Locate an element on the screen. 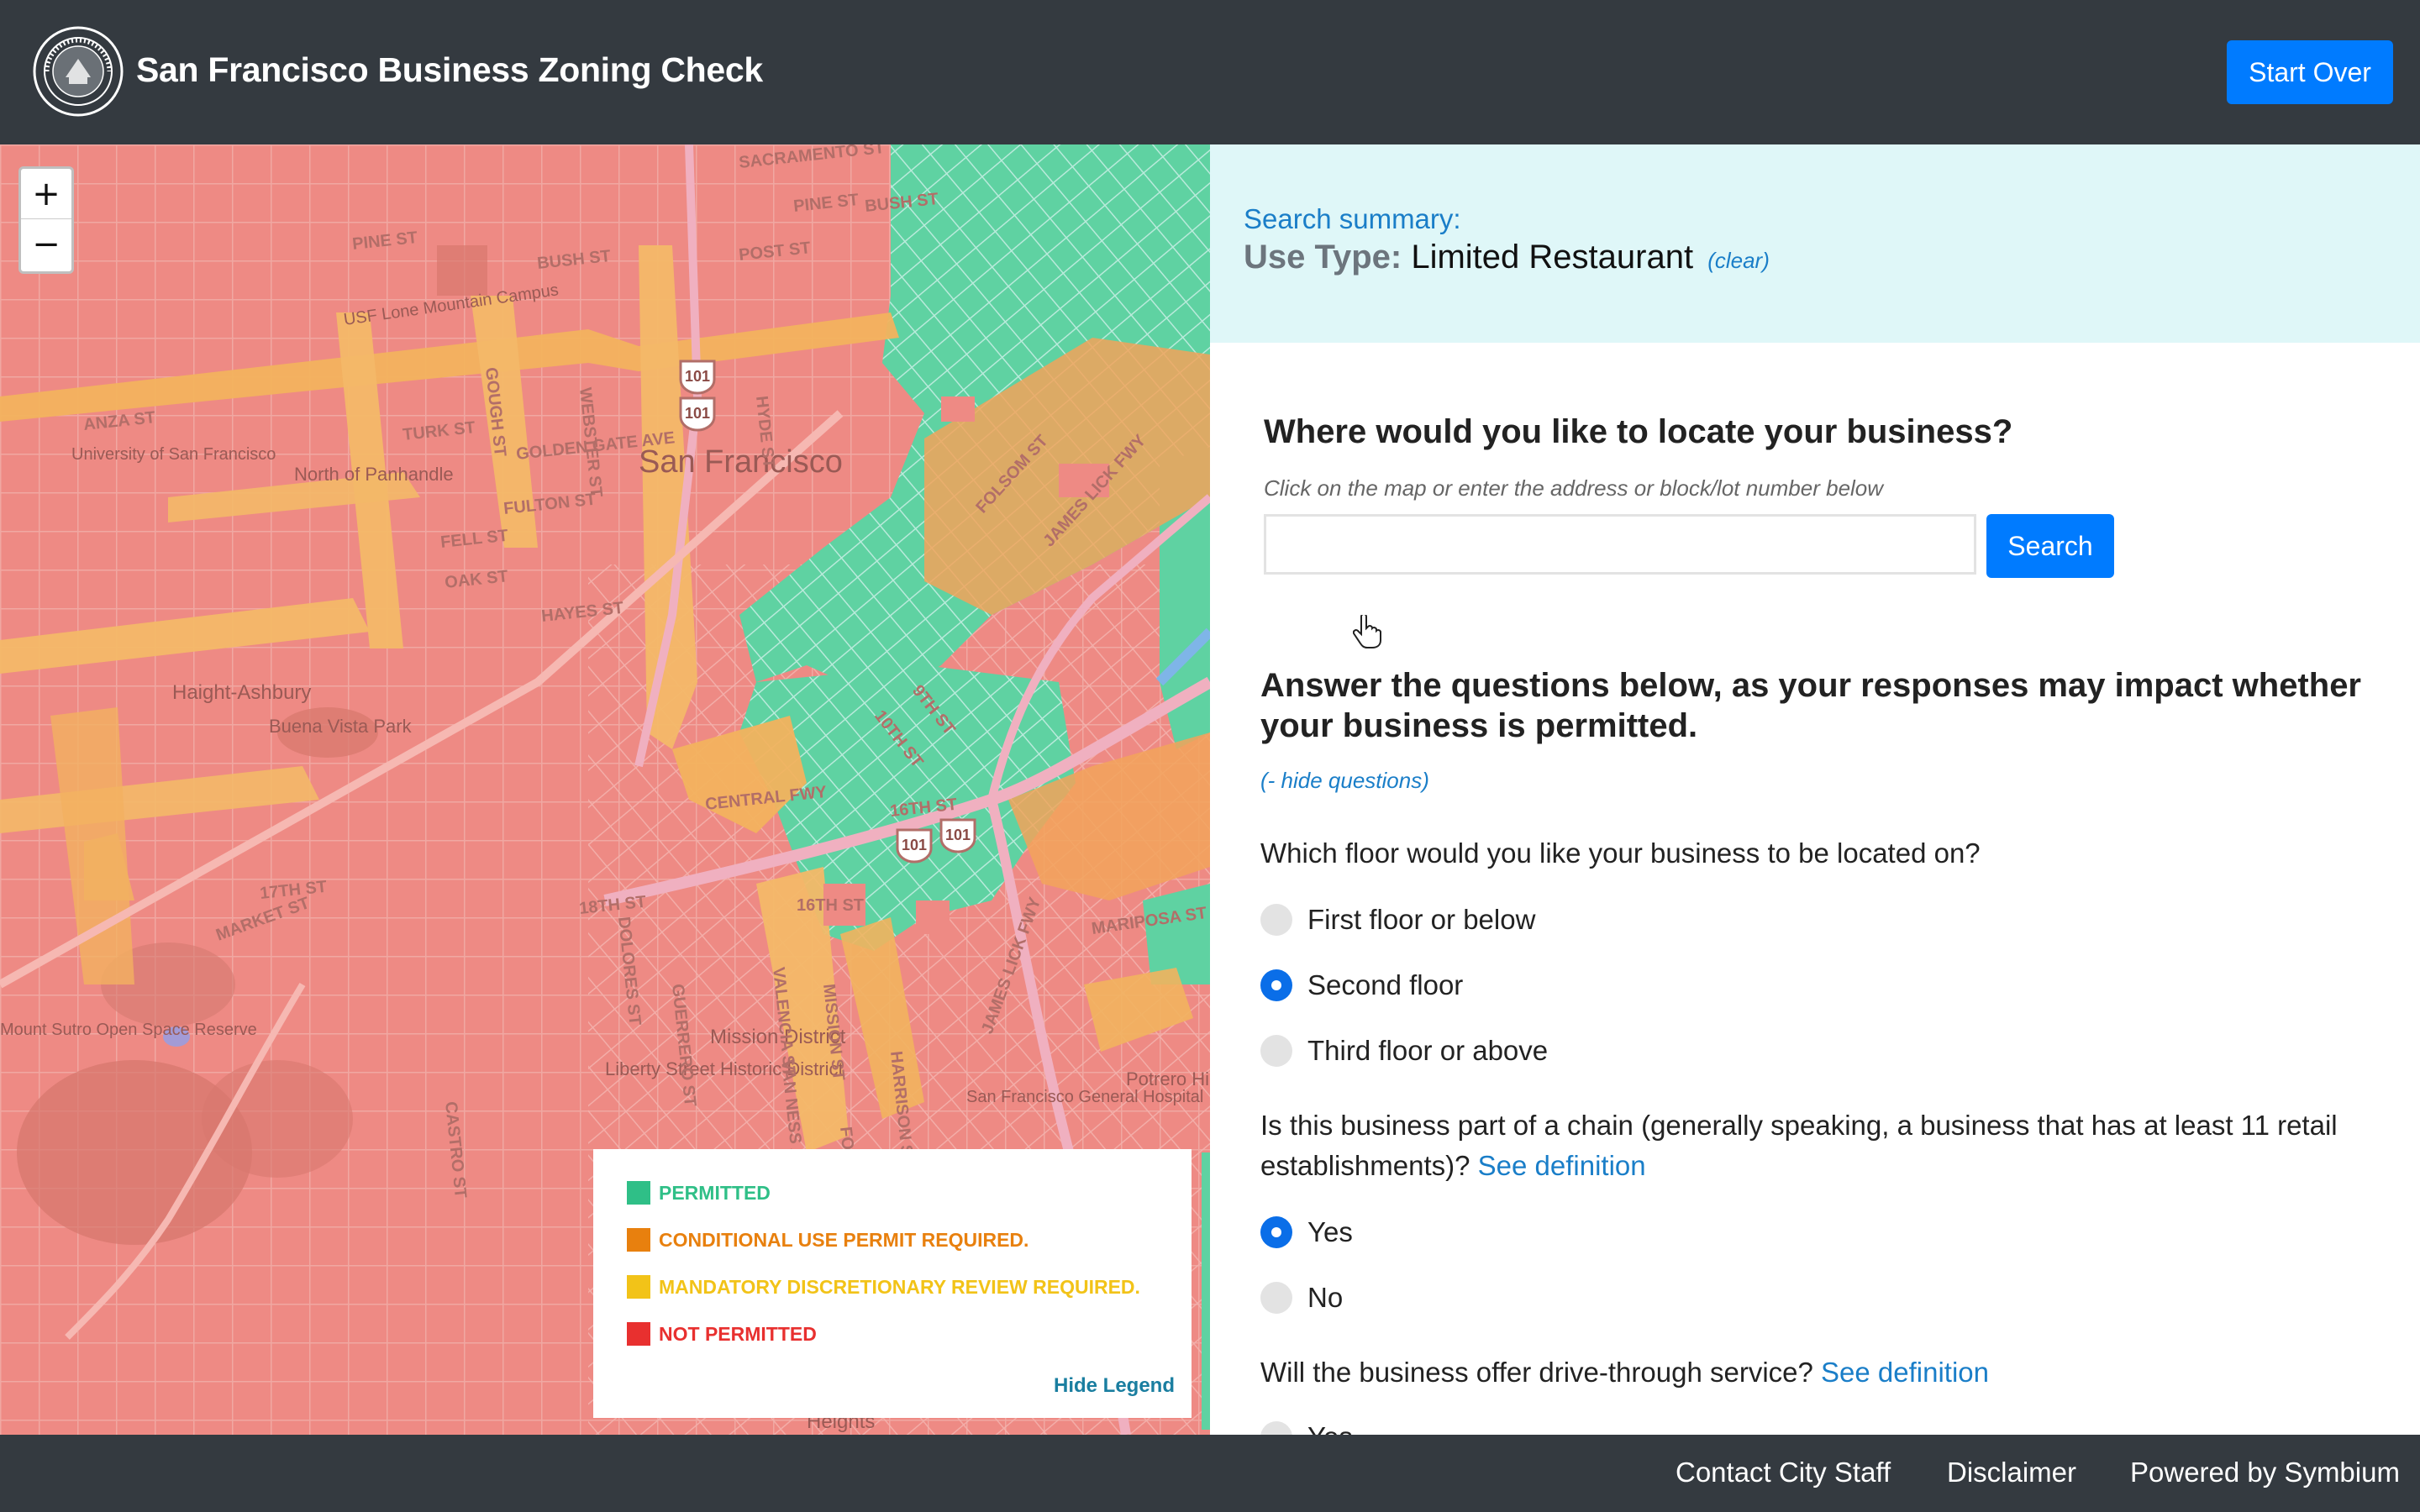 Image resolution: width=2420 pixels, height=1512 pixels. zoom-out-button: − is located at coordinates (46, 244).